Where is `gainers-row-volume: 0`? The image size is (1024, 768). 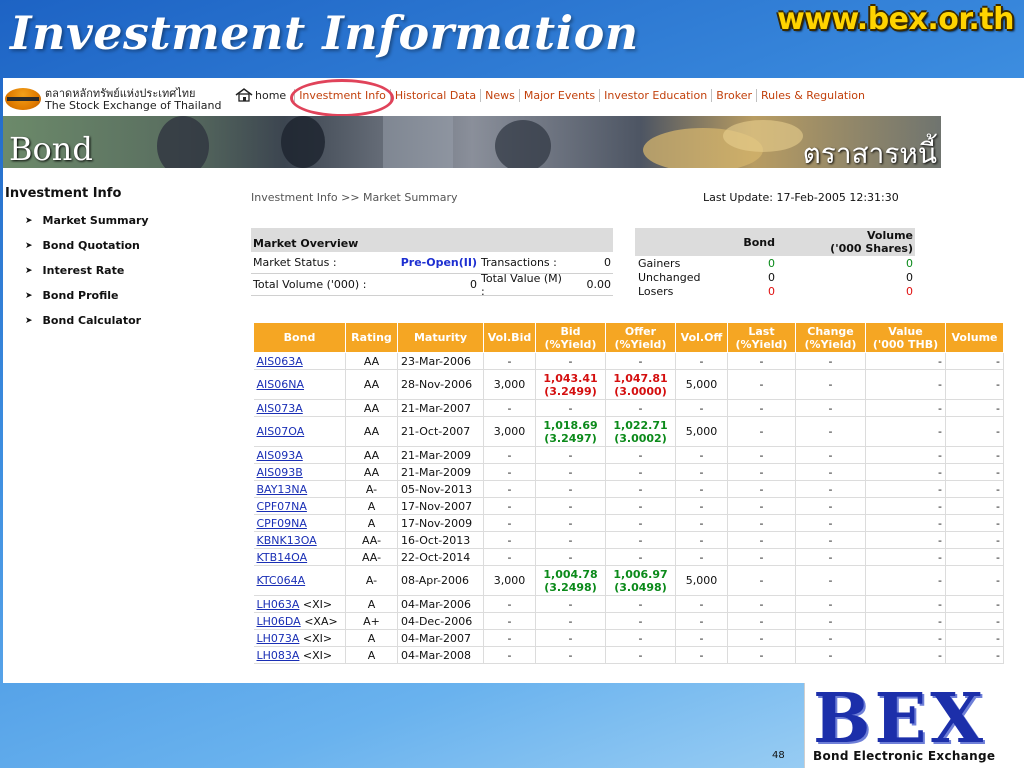 gainers-row-volume: 0 is located at coordinates (909, 263).